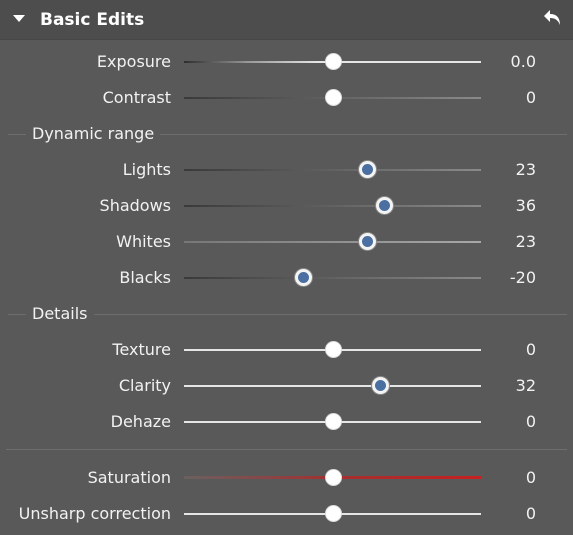  Describe the element at coordinates (553, 18) in the screenshot. I see `undo-icon` at that location.